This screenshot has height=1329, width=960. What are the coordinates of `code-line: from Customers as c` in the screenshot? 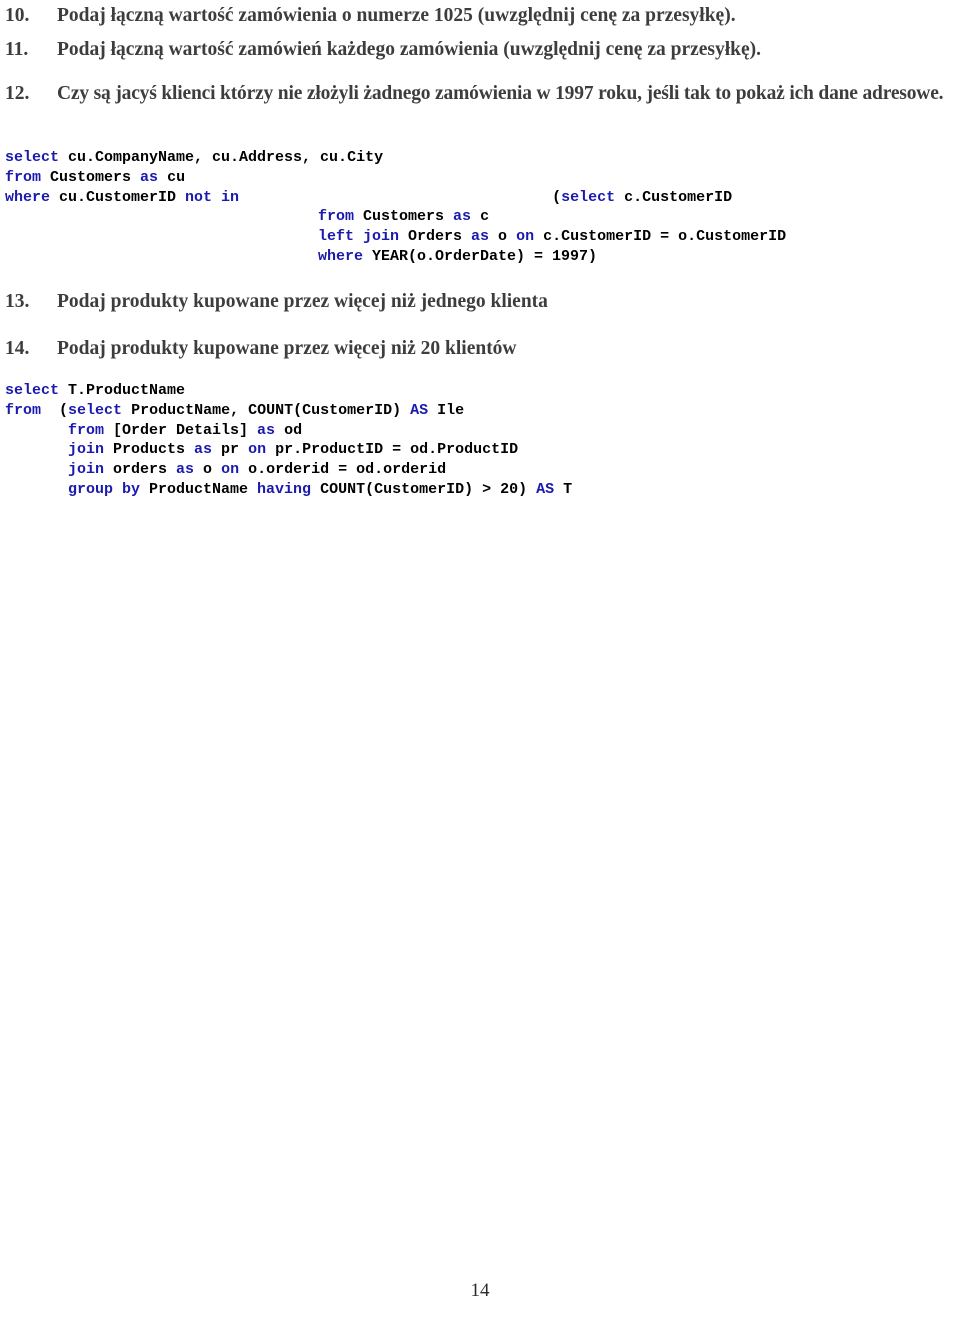 It's located at (395, 217).